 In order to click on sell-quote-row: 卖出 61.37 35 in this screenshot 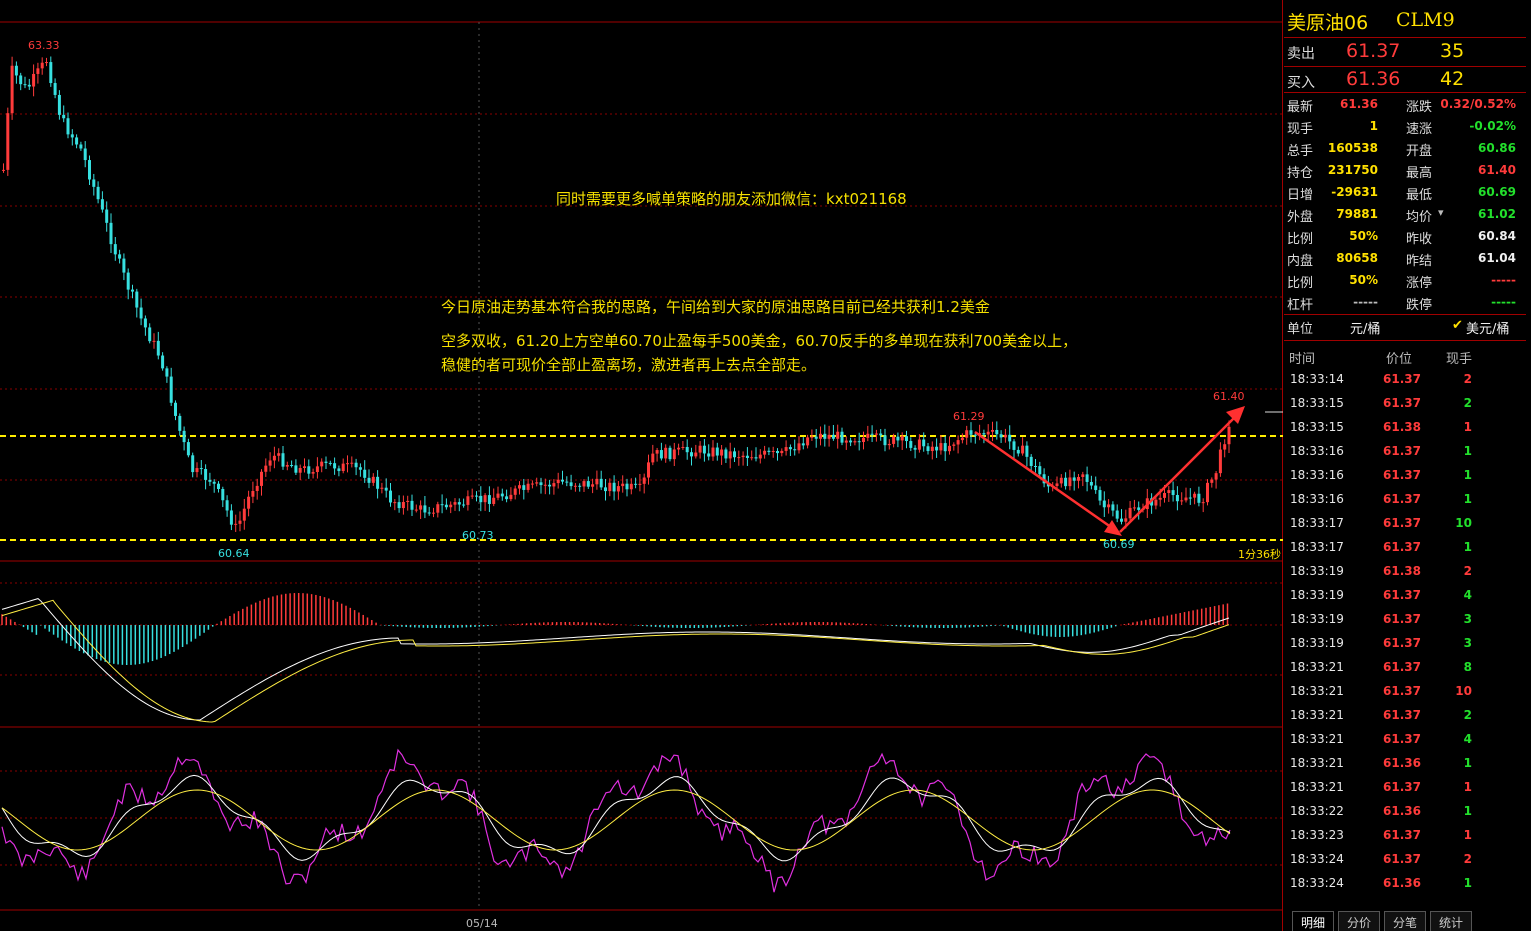, I will do `click(1405, 52)`.